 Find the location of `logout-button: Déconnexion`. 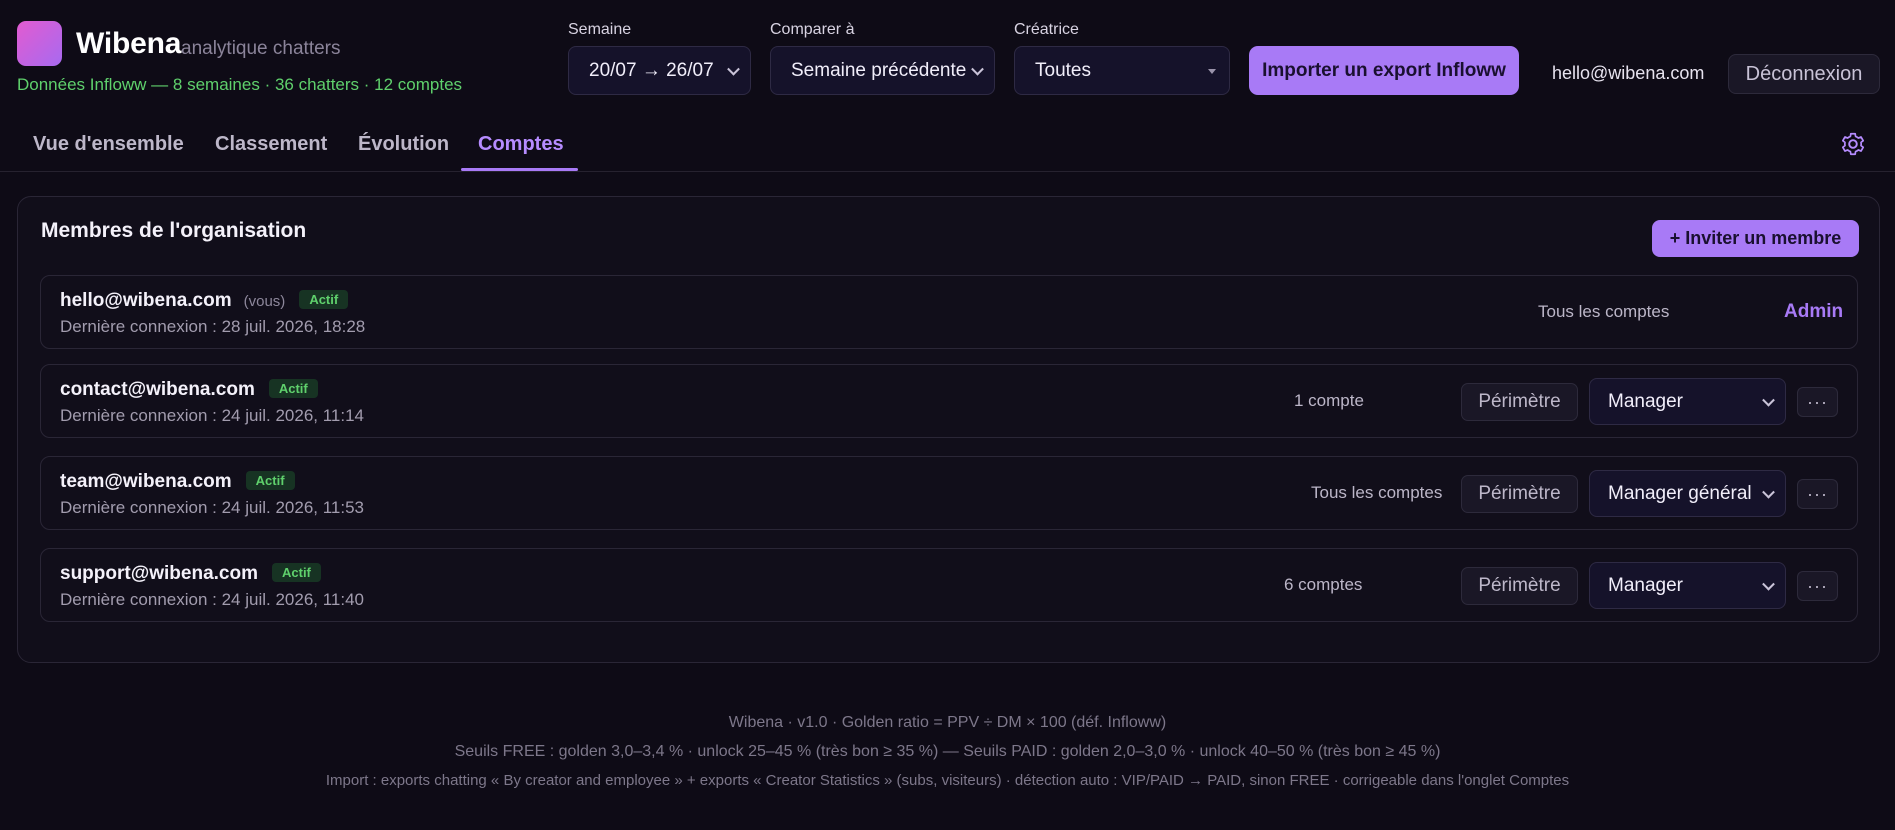

logout-button: Déconnexion is located at coordinates (1804, 74).